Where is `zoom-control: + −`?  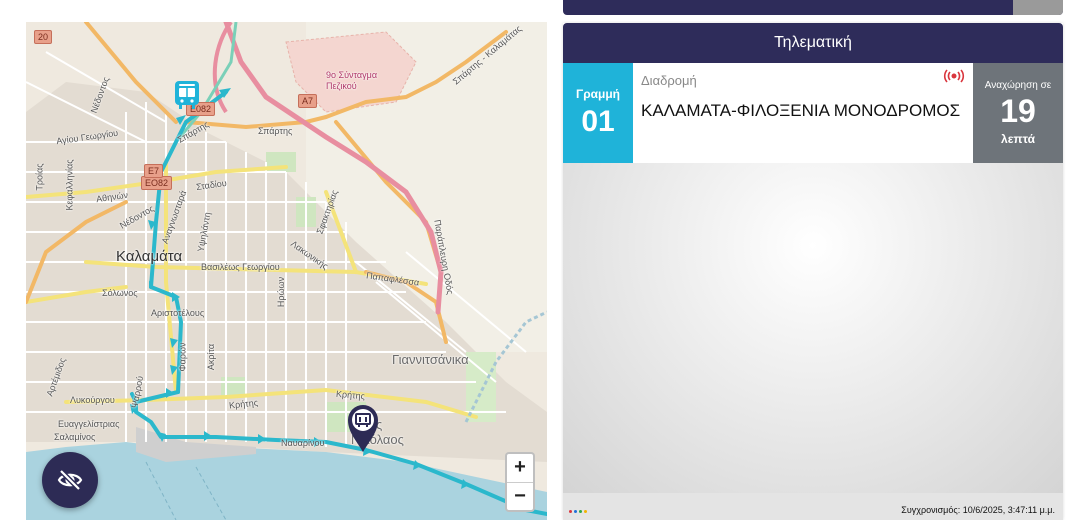
zoom-control: + − is located at coordinates (520, 482).